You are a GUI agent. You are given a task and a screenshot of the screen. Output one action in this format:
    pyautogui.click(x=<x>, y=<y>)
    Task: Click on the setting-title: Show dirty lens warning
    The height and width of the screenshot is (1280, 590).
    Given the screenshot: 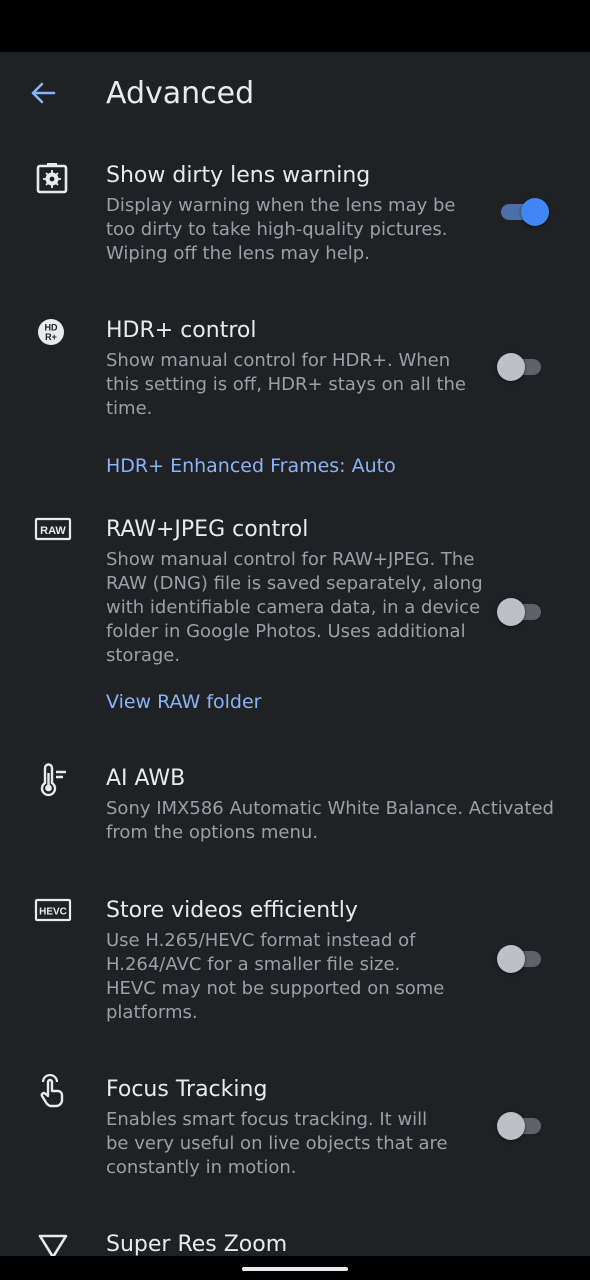 What is the action you would take?
    pyautogui.click(x=238, y=175)
    